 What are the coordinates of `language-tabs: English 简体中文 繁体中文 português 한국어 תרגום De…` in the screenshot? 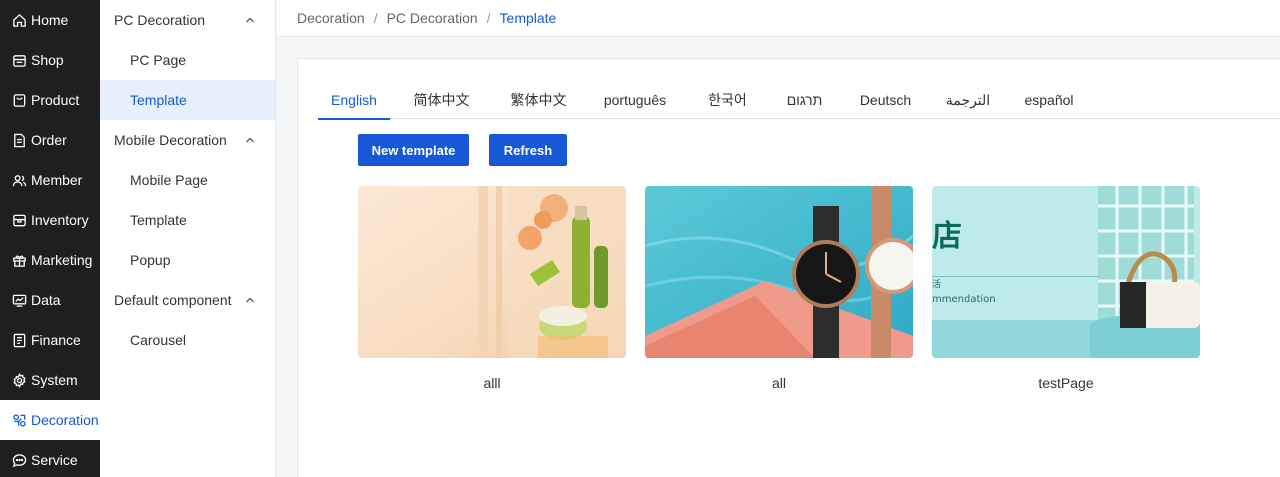 It's located at (799, 100).